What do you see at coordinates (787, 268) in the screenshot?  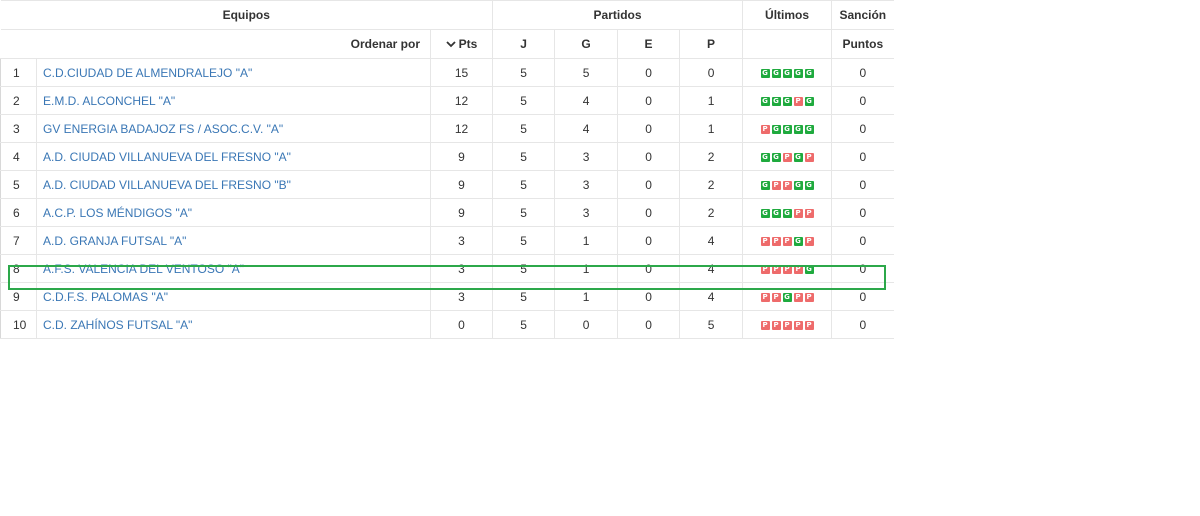 I see `last-results-cell: PPPPG` at bounding box center [787, 268].